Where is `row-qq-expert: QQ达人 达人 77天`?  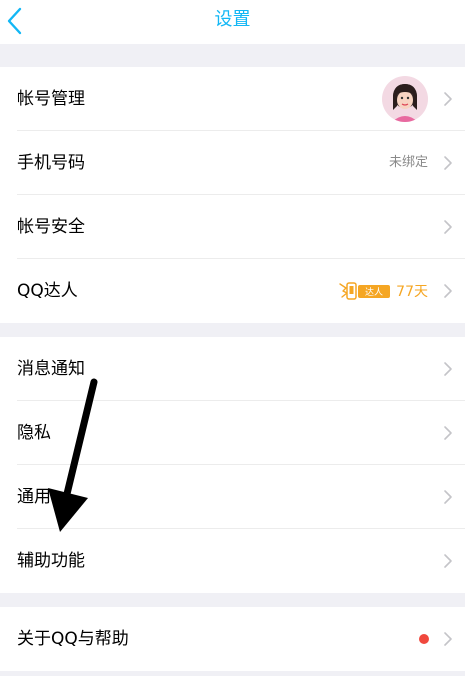
row-qq-expert: QQ达人 达人 77天 is located at coordinates (232, 291).